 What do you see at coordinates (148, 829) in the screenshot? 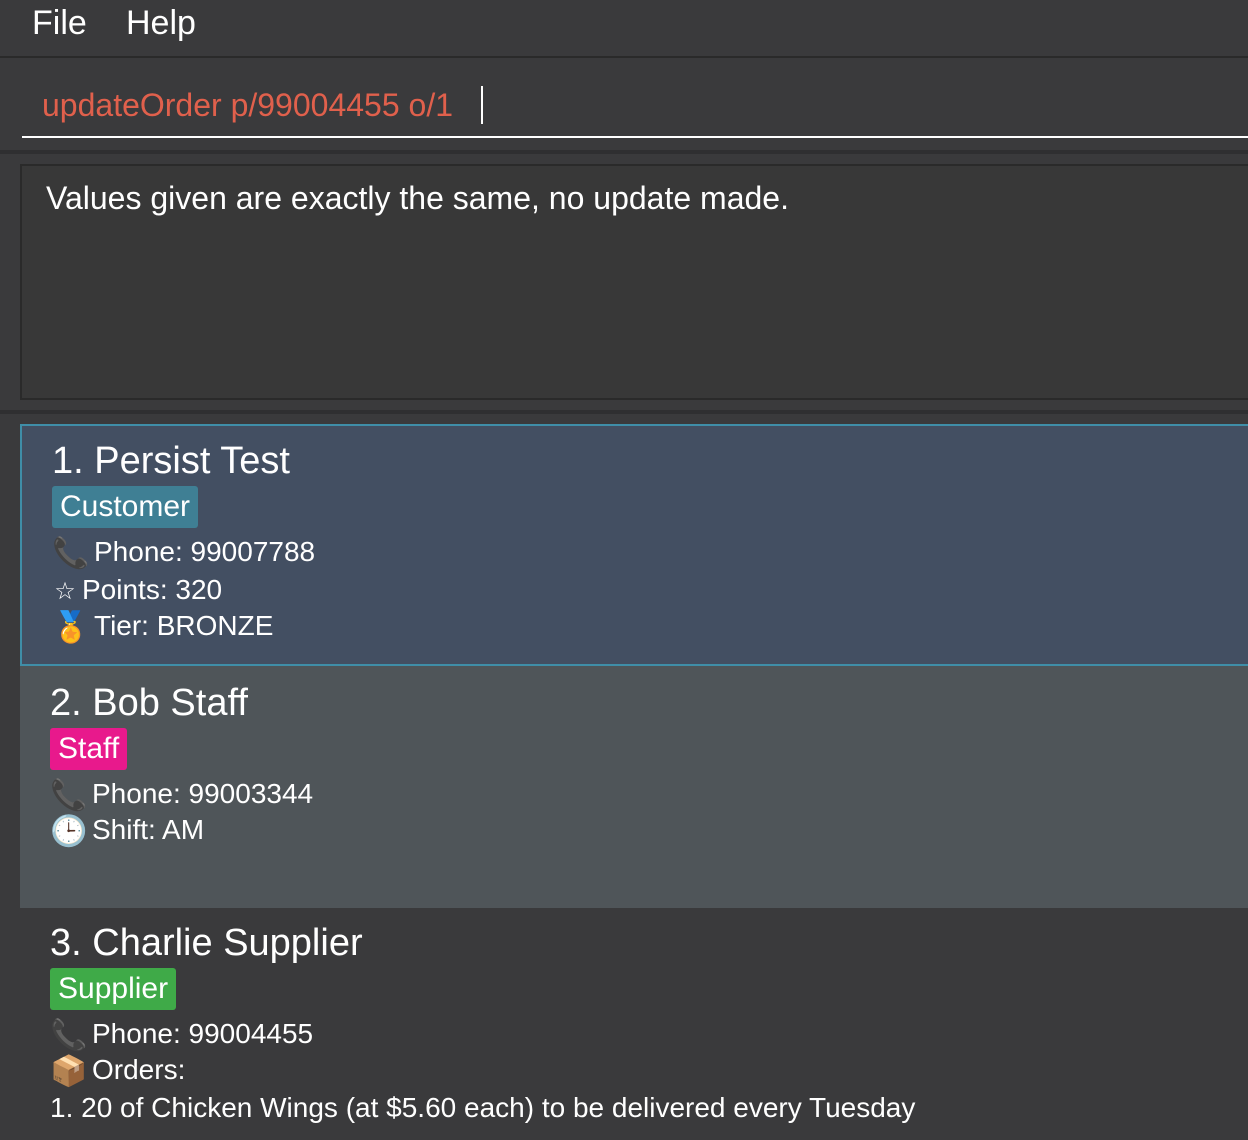
I see `shift-text: Shift: AM` at bounding box center [148, 829].